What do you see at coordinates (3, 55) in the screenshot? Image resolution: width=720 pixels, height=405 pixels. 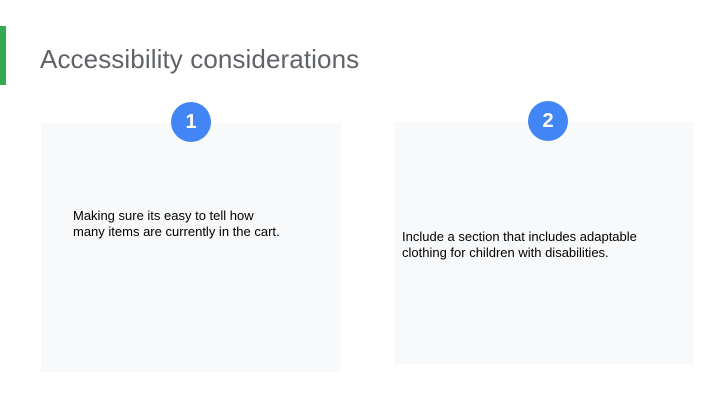 I see `title-accent-bar` at bounding box center [3, 55].